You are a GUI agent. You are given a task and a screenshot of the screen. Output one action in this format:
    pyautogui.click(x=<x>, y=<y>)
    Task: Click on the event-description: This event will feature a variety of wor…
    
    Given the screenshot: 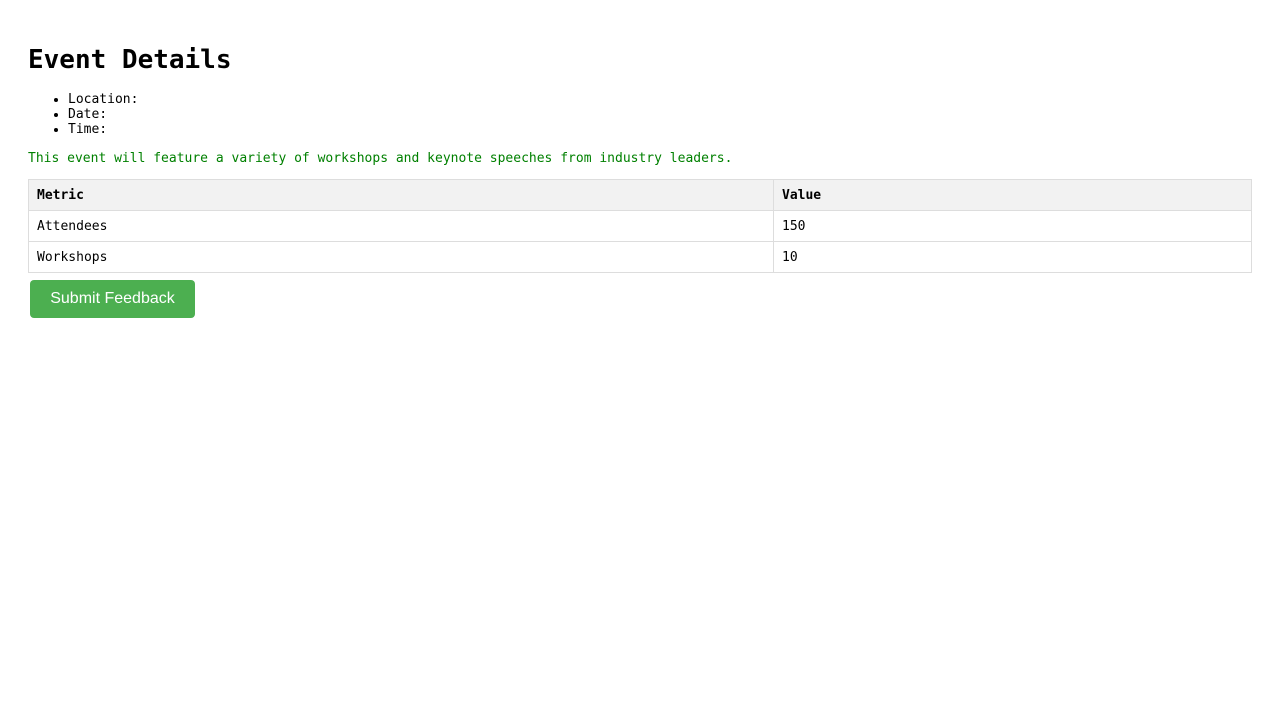 What is the action you would take?
    pyautogui.click(x=380, y=158)
    